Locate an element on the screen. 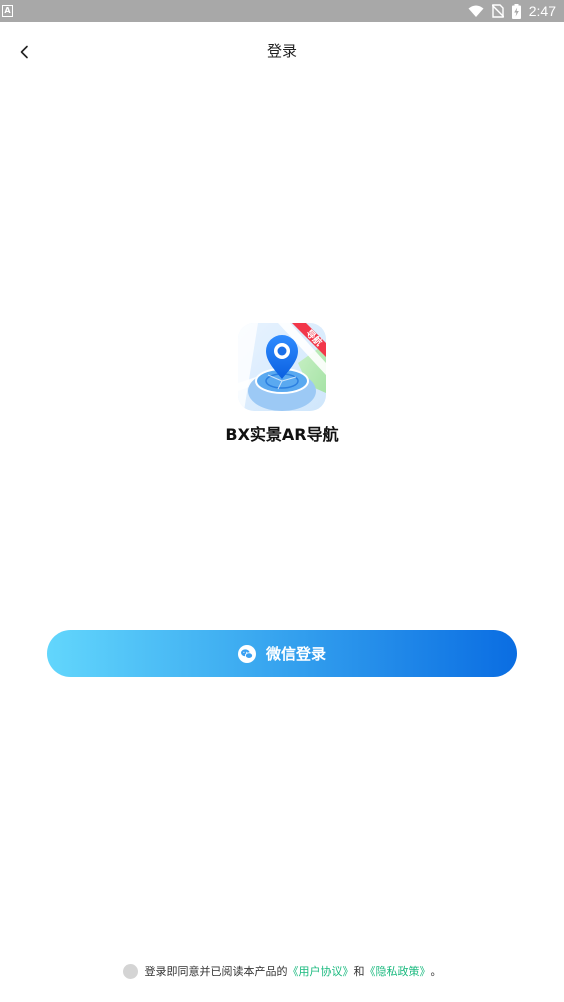 This screenshot has height=1002, width=564. status-icons: 2:47 is located at coordinates (512, 11).